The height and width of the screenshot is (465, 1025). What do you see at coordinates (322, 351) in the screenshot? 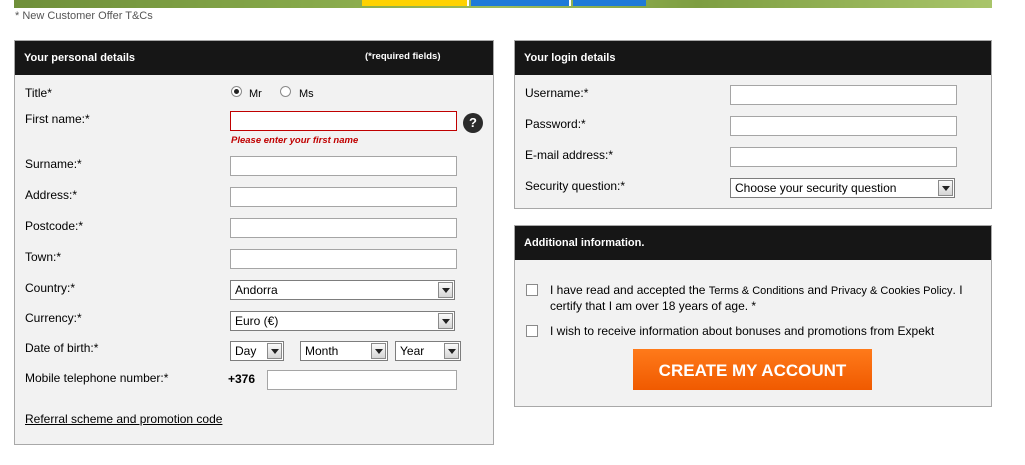
I see `dob-month-value: Month` at bounding box center [322, 351].